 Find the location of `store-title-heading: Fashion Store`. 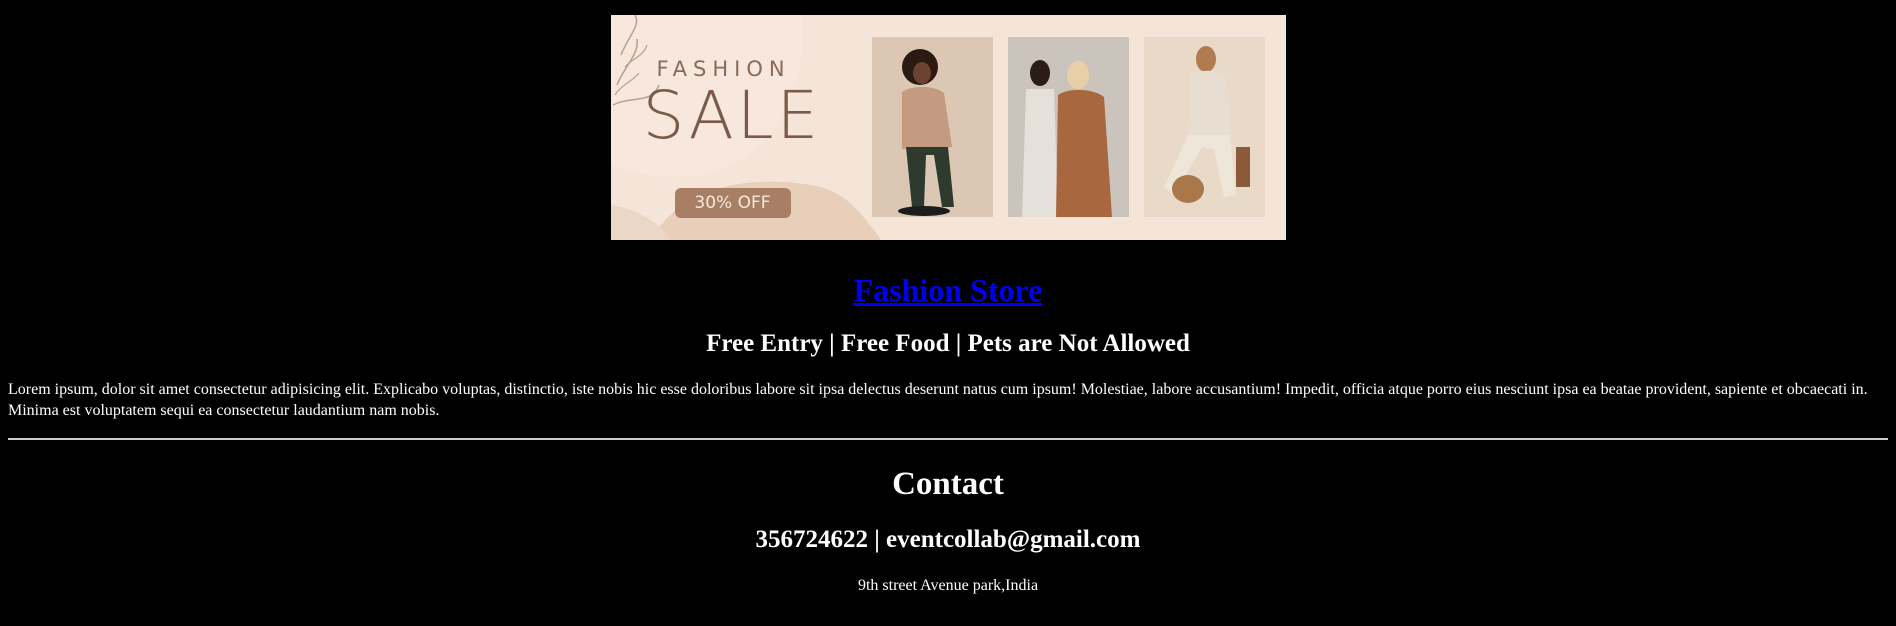

store-title-heading: Fashion Store is located at coordinates (948, 290).